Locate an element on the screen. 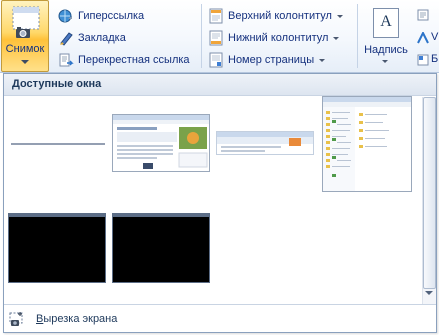 The height and width of the screenshot is (335, 439). drop-cap-label-partial: Б is located at coordinates (435, 59).